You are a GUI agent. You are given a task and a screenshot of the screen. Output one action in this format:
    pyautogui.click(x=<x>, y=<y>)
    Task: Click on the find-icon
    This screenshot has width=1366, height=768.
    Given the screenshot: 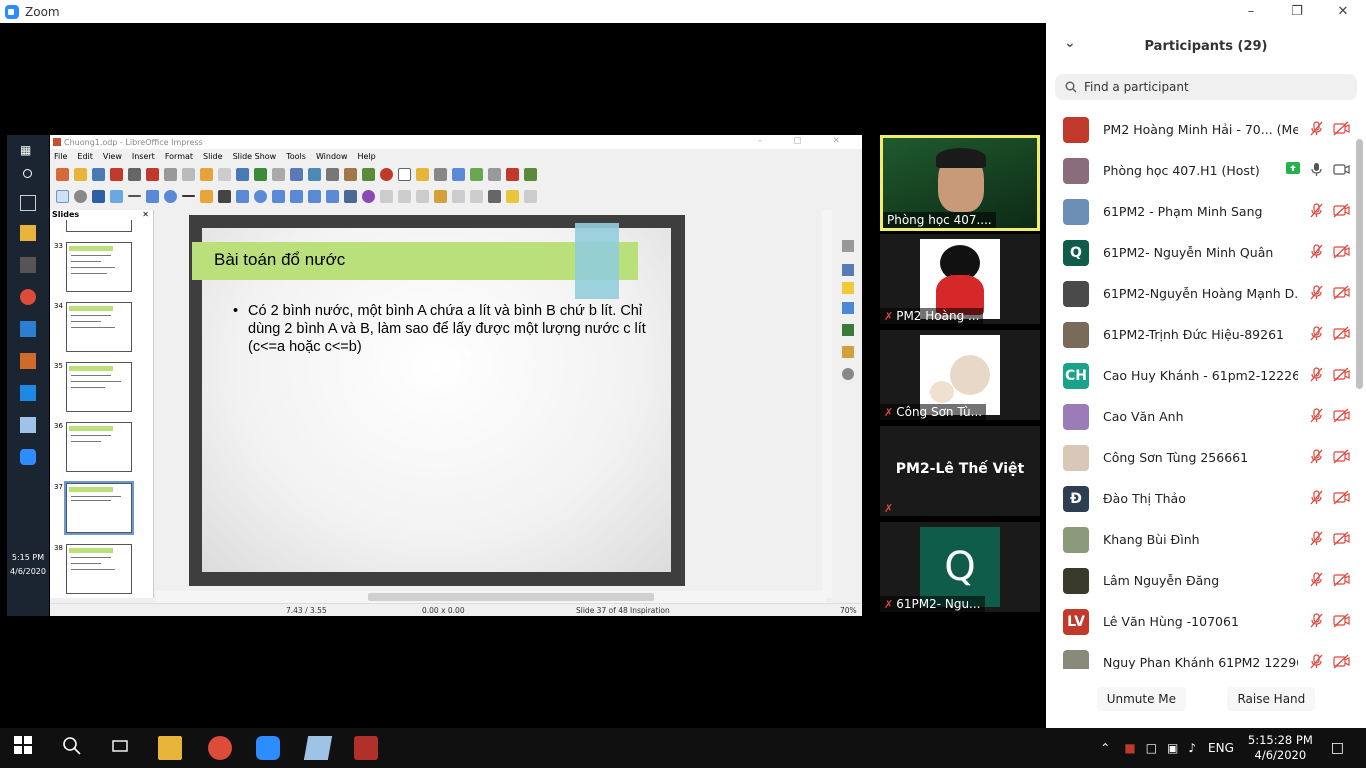 What is the action you would take?
    pyautogui.click(x=242, y=174)
    